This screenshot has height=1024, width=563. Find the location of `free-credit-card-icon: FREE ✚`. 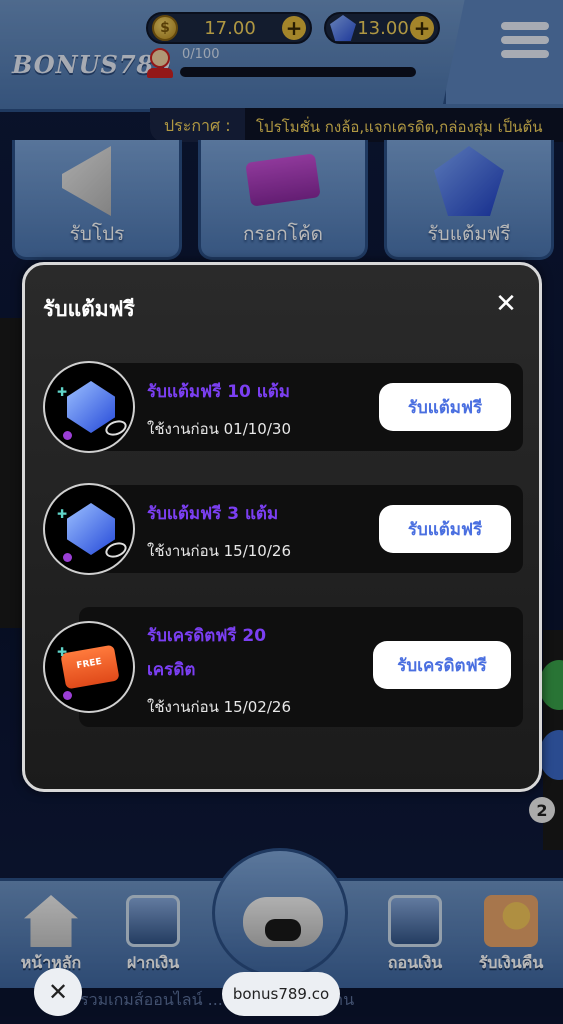

free-credit-card-icon: FREE ✚ is located at coordinates (89, 667).